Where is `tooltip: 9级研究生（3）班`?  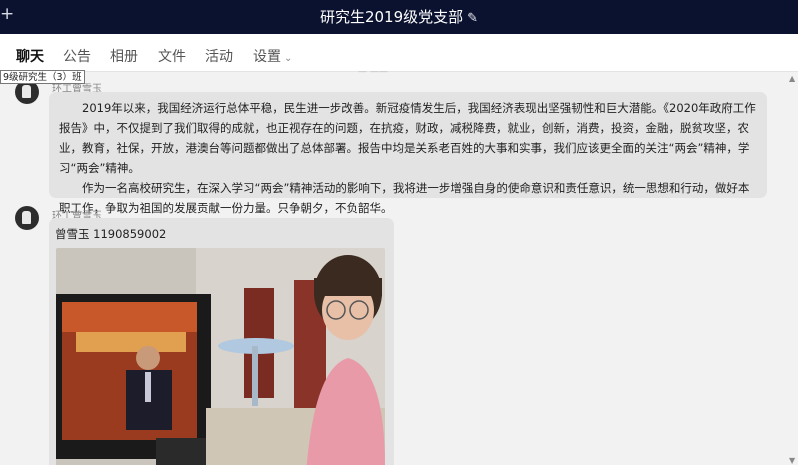
tooltip: 9级研究生（3）班 is located at coordinates (42, 77).